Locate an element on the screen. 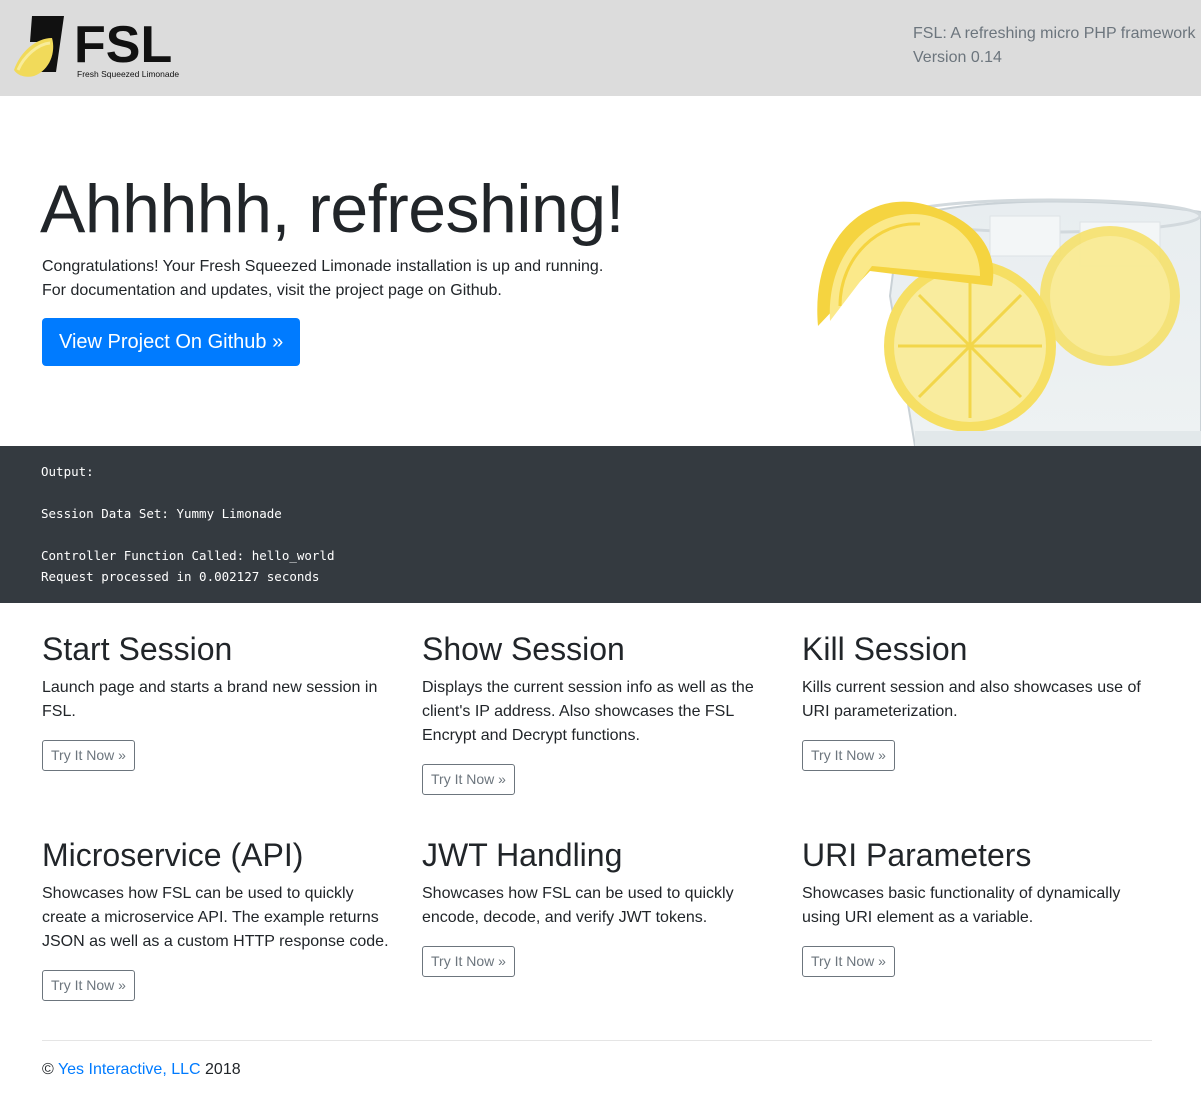 The image size is (1201, 1104). try-jwt-button: Try It Now » is located at coordinates (468, 961).